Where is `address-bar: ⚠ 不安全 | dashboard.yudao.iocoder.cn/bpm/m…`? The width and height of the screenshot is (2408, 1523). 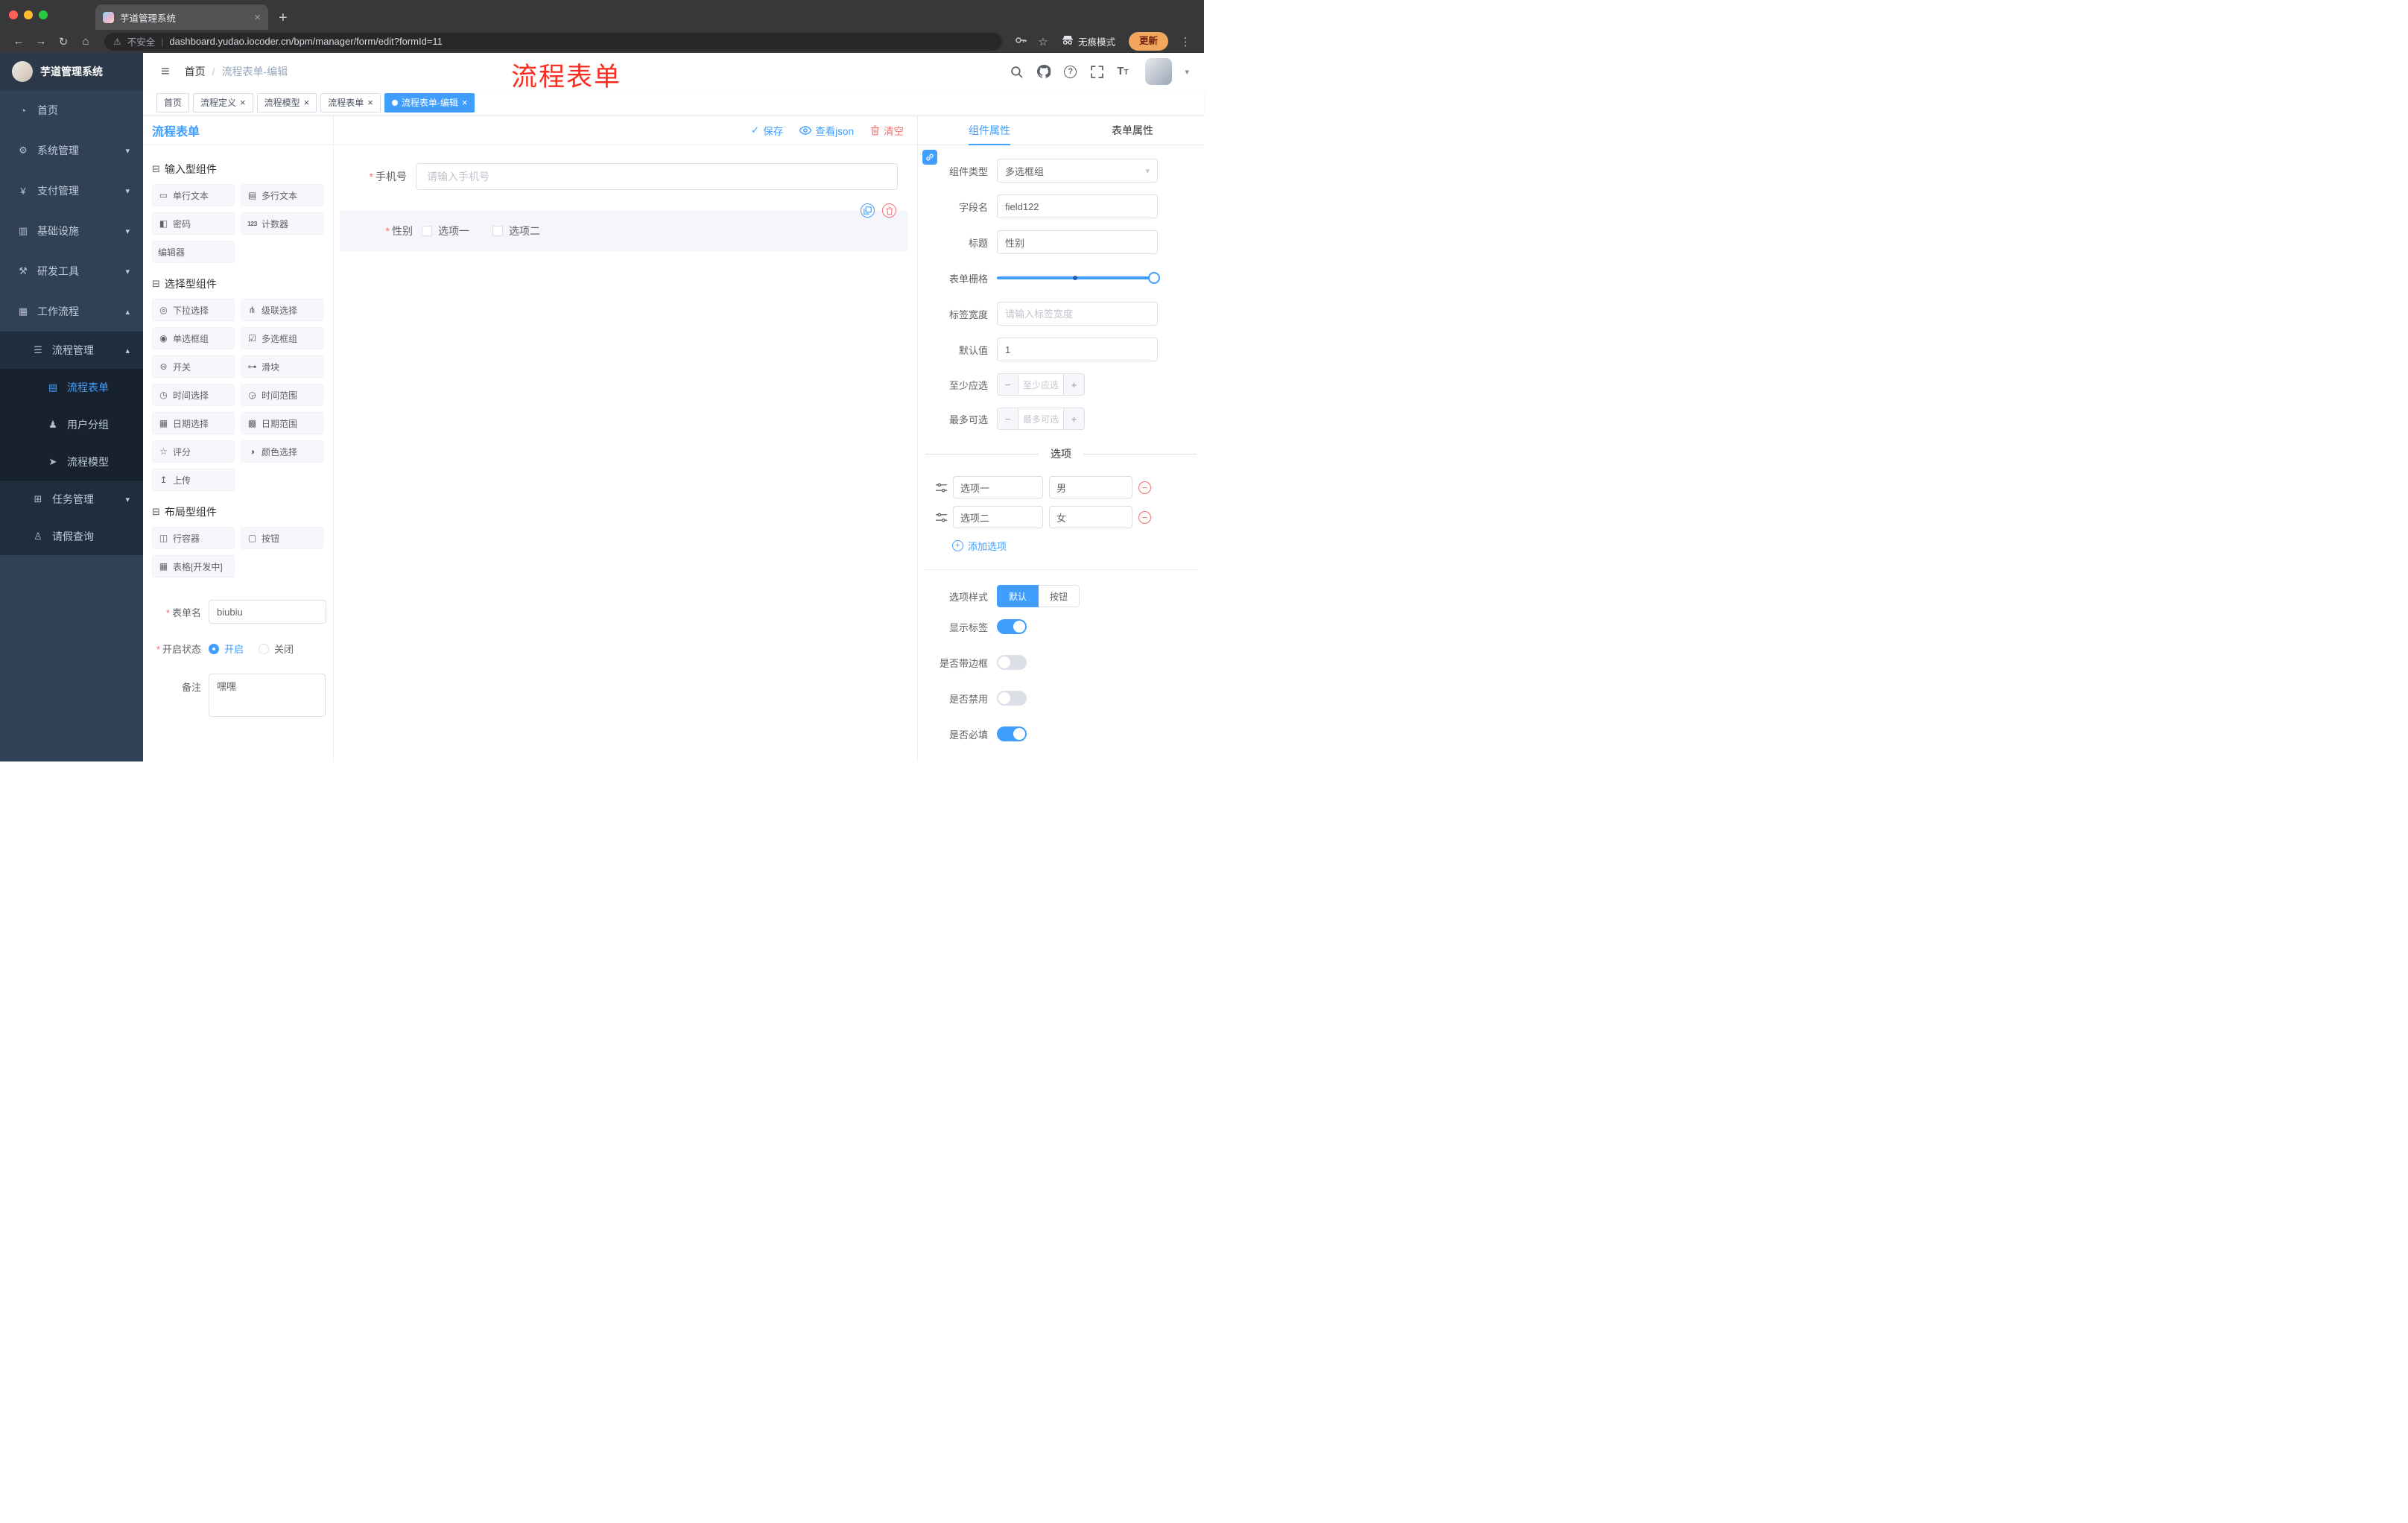
address-bar: ⚠ 不安全 | dashboard.yudao.iocoder.cn/bpm/m… is located at coordinates (553, 41).